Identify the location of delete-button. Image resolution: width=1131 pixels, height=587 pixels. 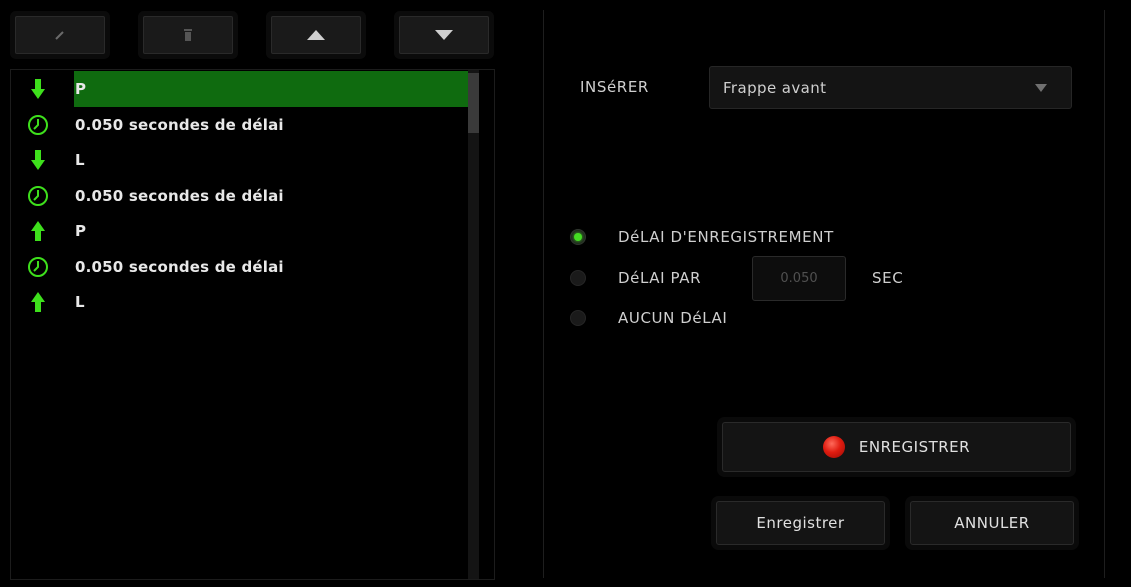
(188, 35).